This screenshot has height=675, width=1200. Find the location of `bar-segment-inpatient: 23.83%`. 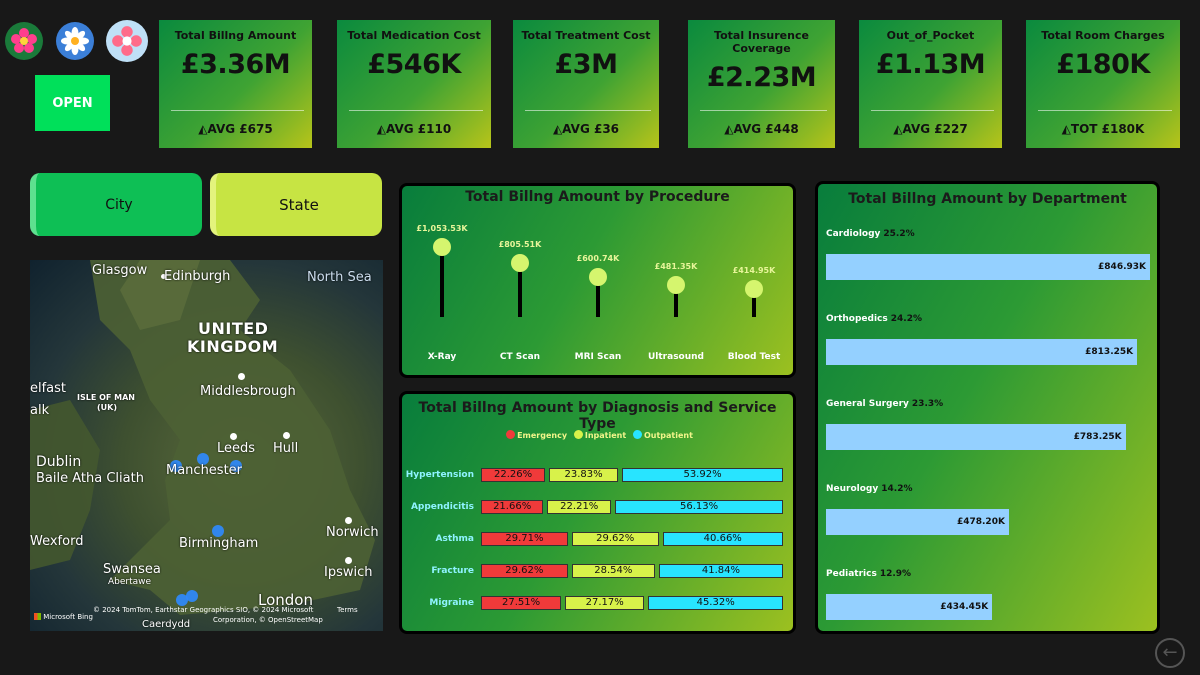

bar-segment-inpatient: 23.83% is located at coordinates (584, 475).